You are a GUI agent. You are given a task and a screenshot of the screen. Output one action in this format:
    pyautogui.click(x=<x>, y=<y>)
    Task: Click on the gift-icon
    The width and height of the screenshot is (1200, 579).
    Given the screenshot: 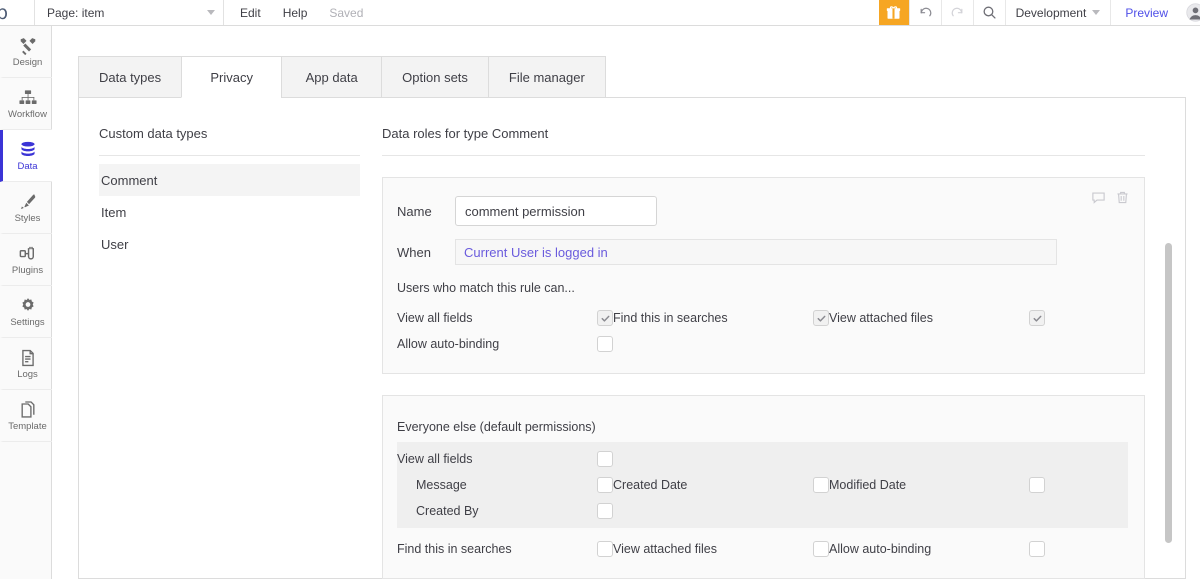 What is the action you would take?
    pyautogui.click(x=893, y=12)
    